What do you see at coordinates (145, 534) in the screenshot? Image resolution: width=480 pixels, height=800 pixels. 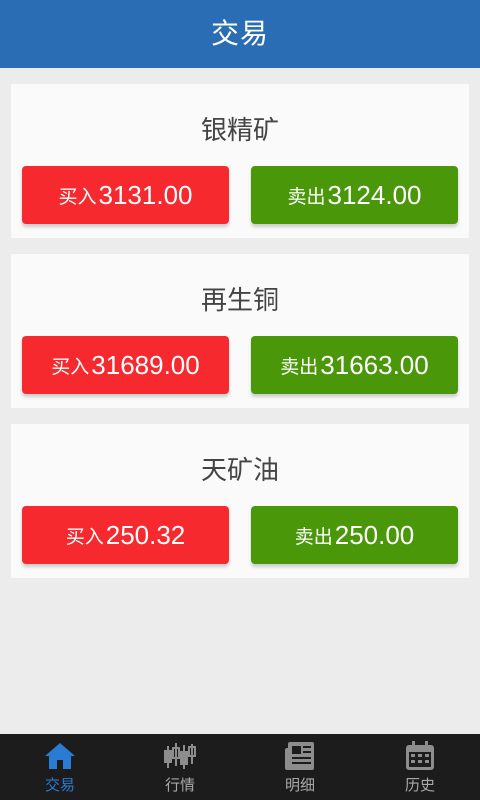 I see `buy-price: 250.32` at bounding box center [145, 534].